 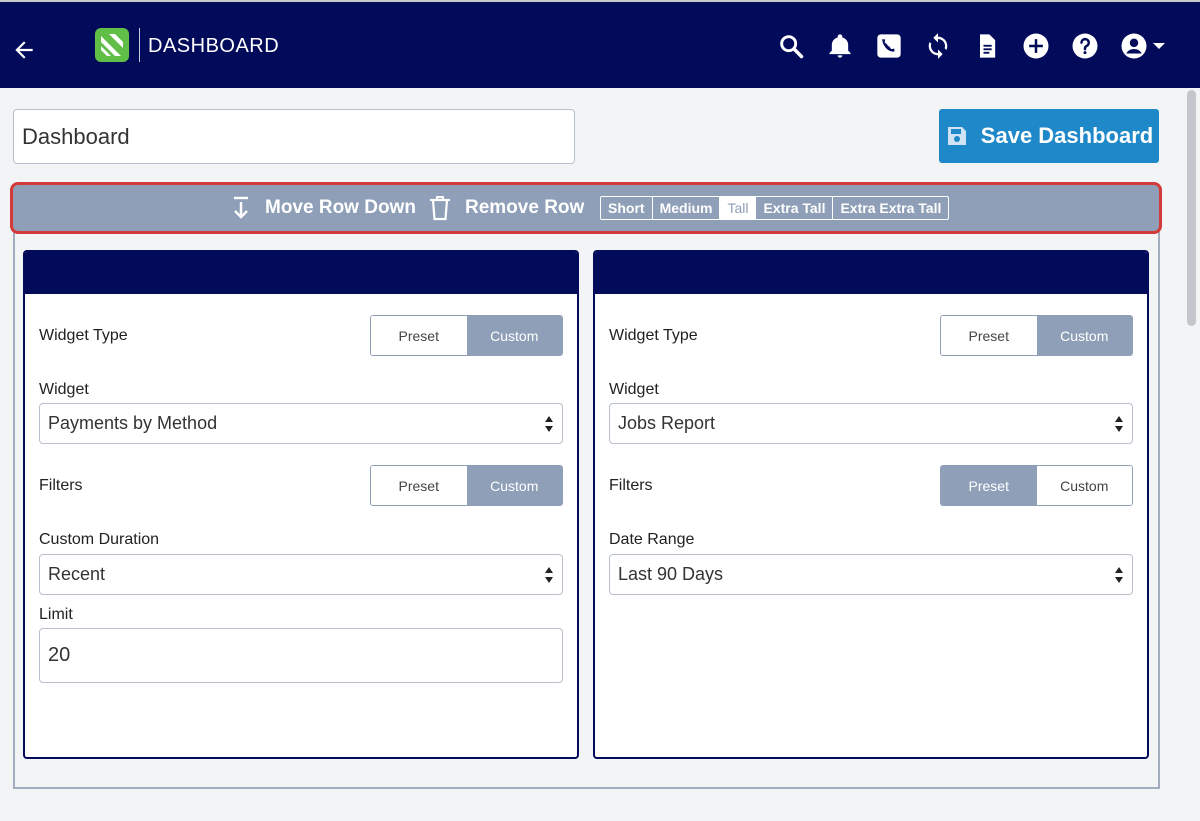 I want to click on phone-button, so click(x=889, y=46).